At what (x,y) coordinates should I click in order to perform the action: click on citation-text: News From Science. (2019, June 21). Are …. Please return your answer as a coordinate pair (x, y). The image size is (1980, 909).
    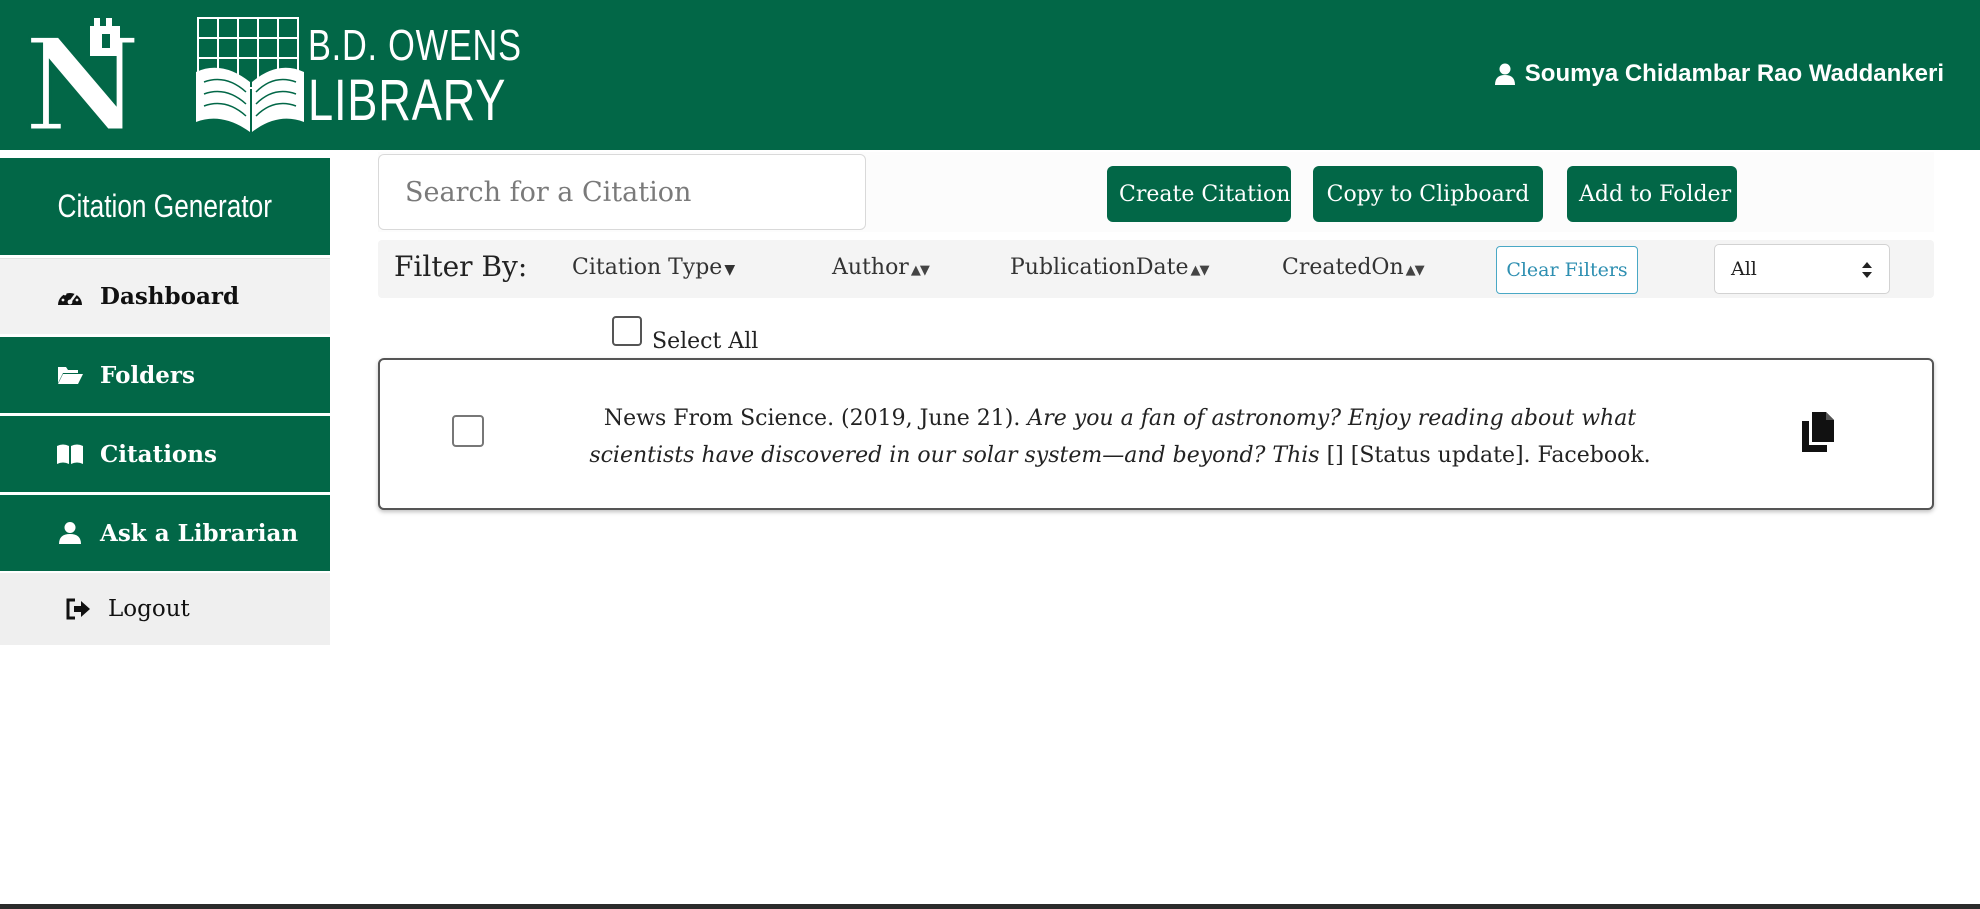
    Looking at the image, I should click on (1120, 437).